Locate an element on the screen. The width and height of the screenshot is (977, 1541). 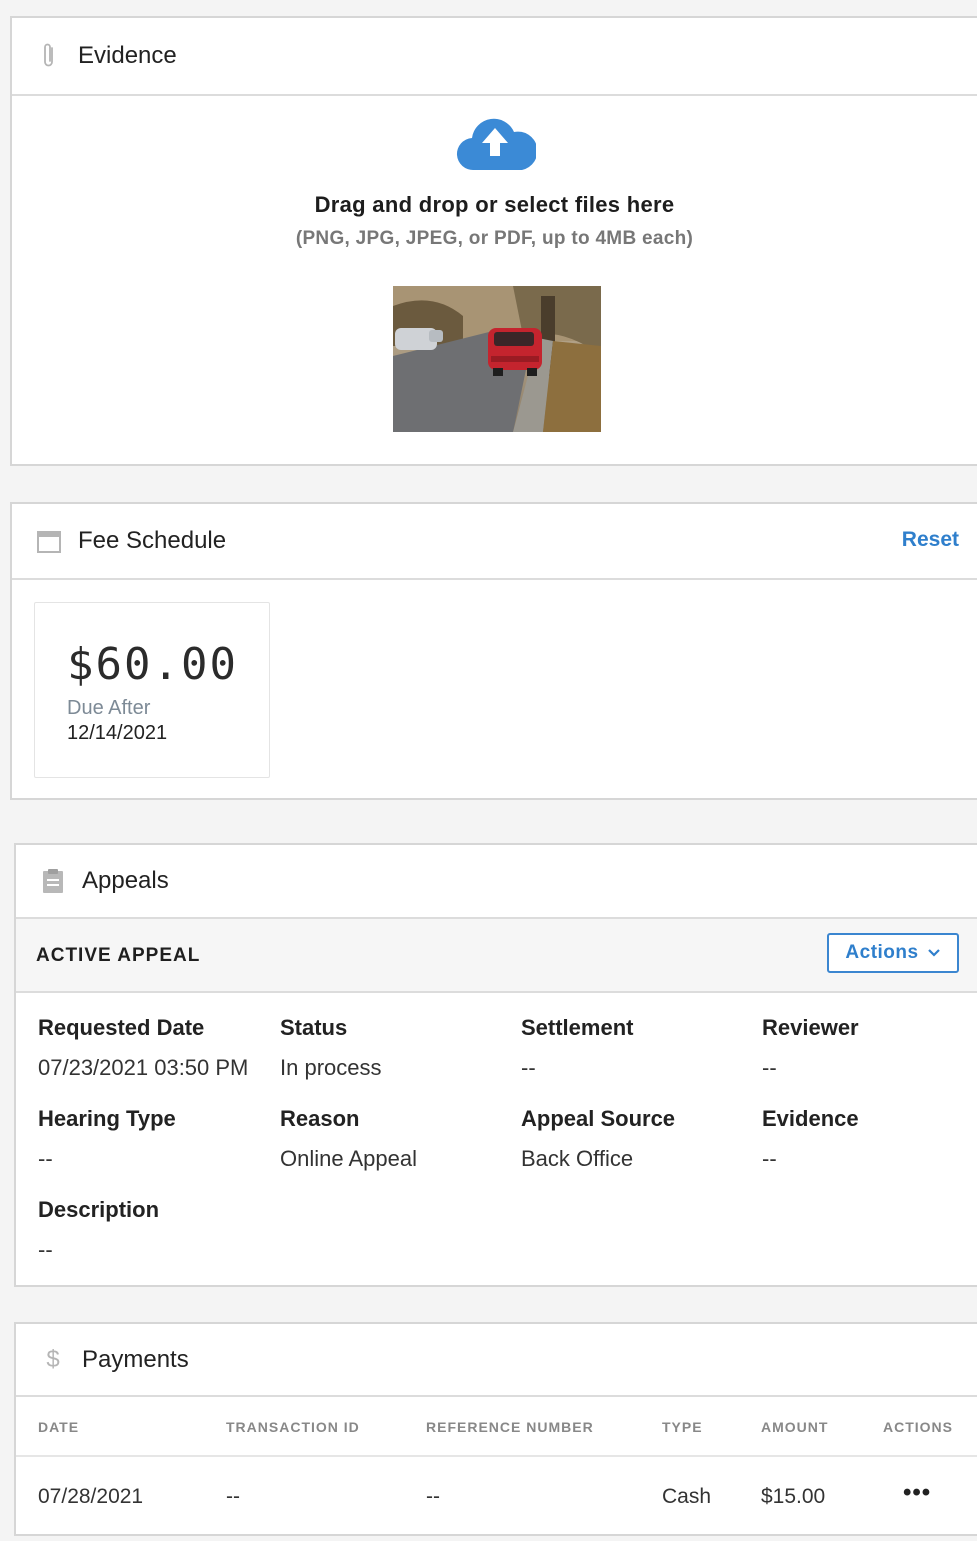
cell-reference-number: -- is located at coordinates (433, 1496).